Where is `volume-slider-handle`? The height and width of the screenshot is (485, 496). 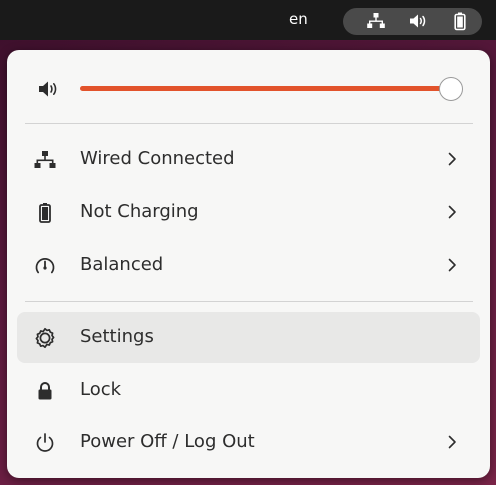 volume-slider-handle is located at coordinates (451, 89).